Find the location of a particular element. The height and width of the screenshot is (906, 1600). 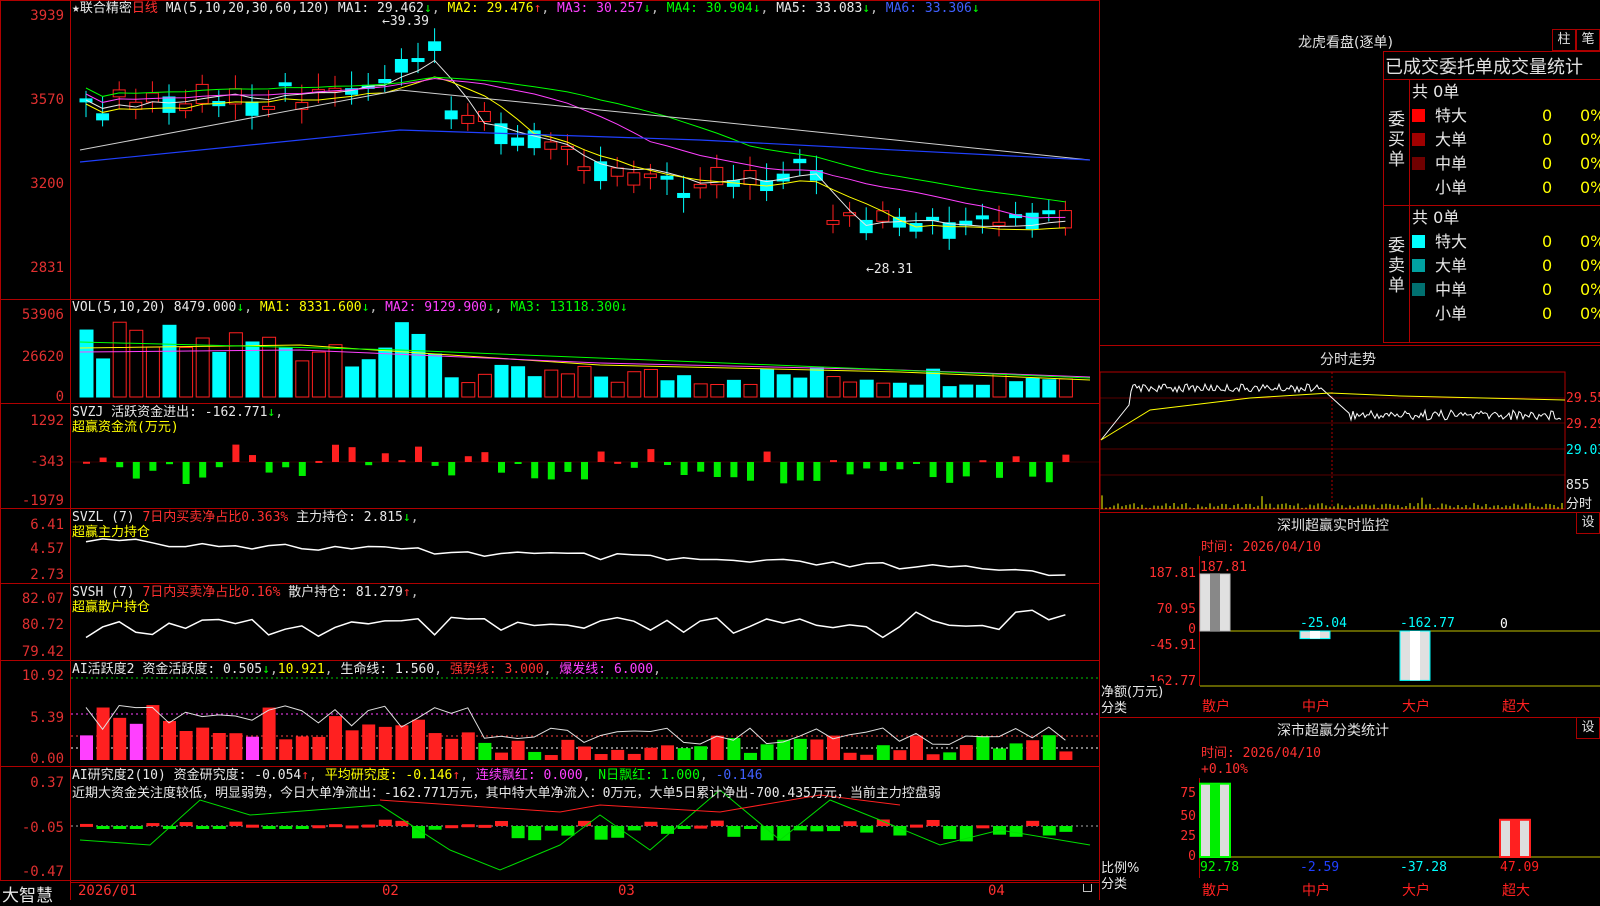

order-type: 中单 is located at coordinates (1451, 289).